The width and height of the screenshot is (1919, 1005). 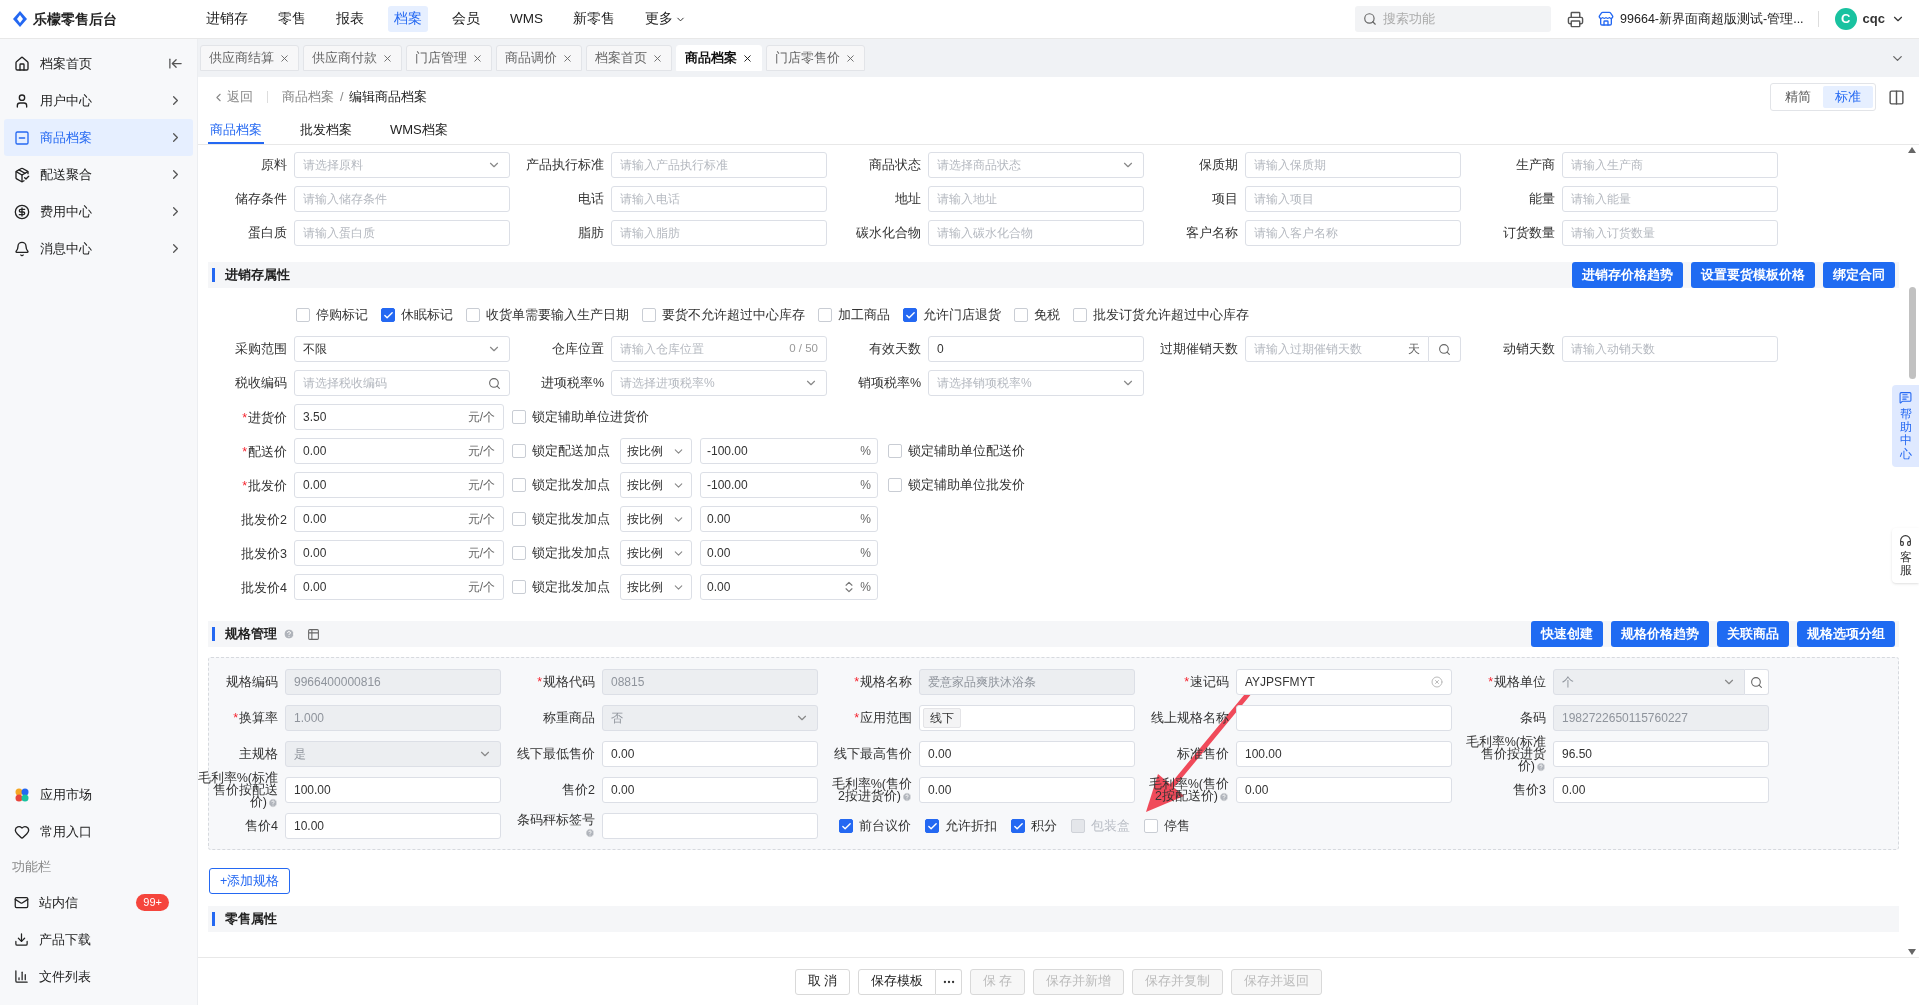 I want to click on sidebar-item: 常用入口, so click(x=98, y=831).